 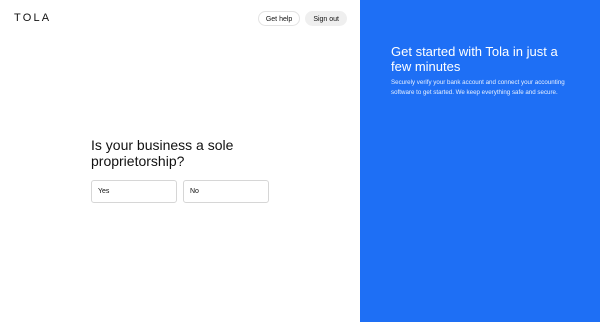 I want to click on option-no-button: No, so click(x=226, y=191).